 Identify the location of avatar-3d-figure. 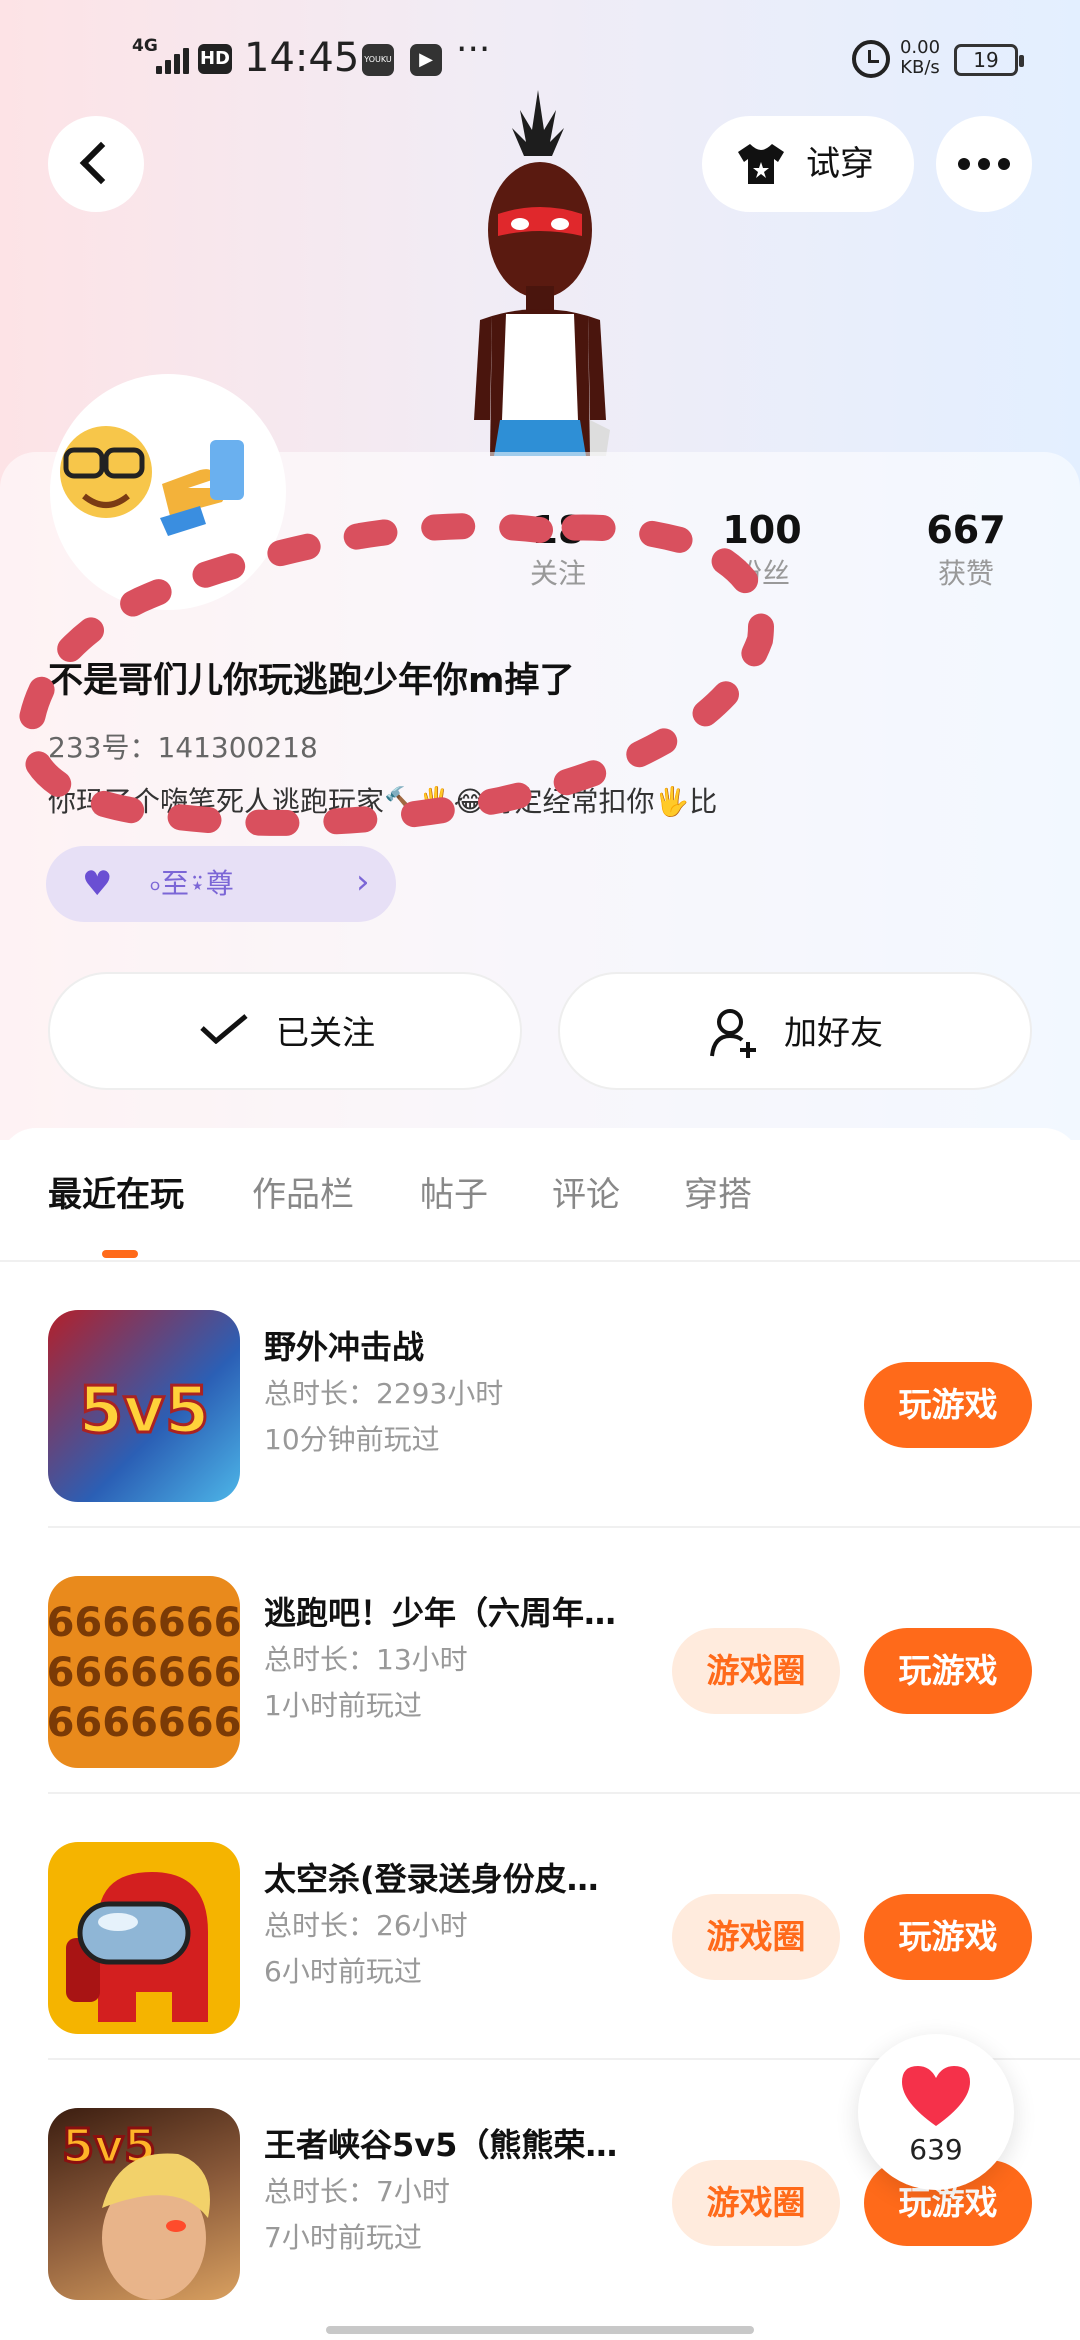
(540, 273).